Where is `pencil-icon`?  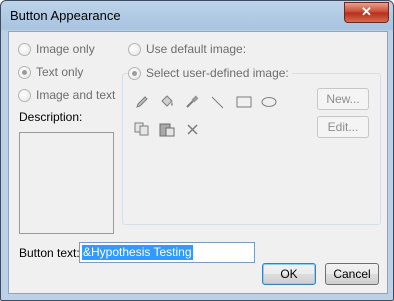
pencil-icon is located at coordinates (142, 102).